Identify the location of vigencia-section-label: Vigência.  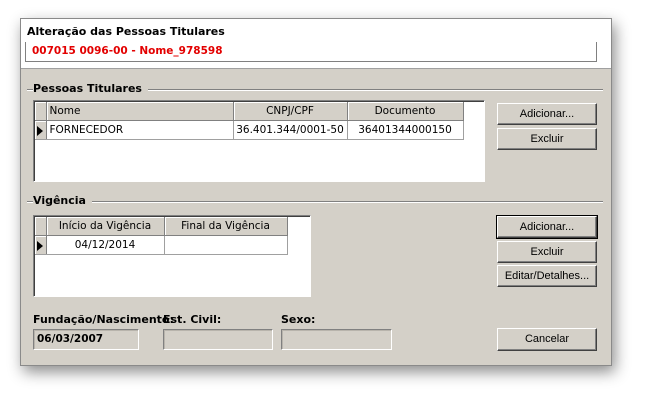
(62, 200).